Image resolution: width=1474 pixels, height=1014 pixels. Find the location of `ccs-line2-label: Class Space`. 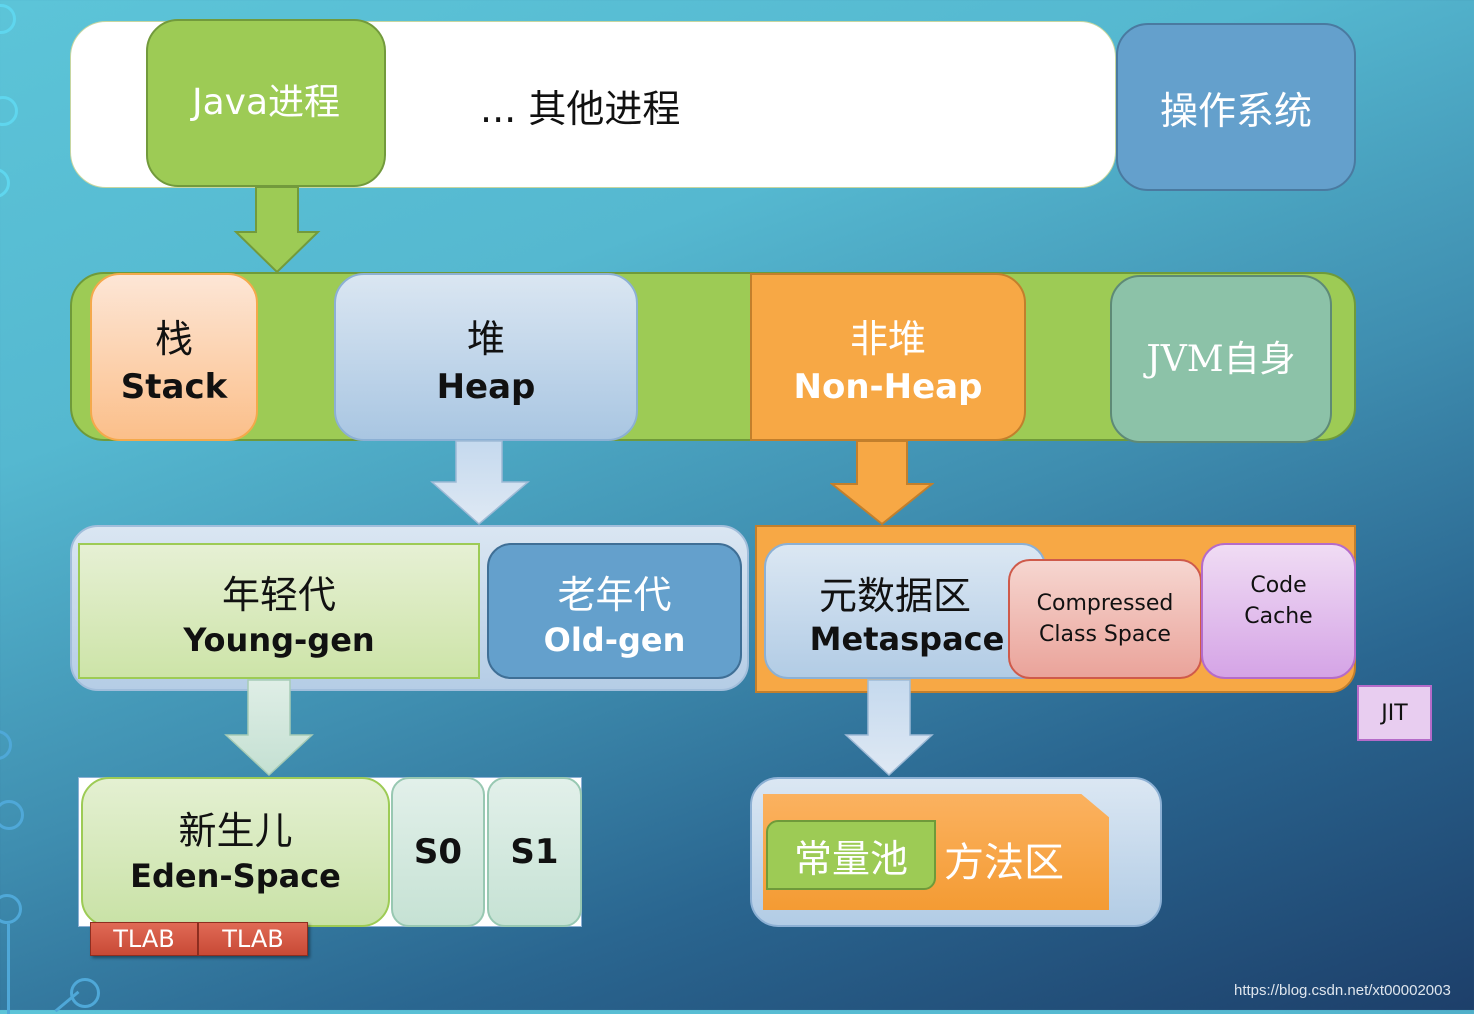

ccs-line2-label: Class Space is located at coordinates (1105, 634).